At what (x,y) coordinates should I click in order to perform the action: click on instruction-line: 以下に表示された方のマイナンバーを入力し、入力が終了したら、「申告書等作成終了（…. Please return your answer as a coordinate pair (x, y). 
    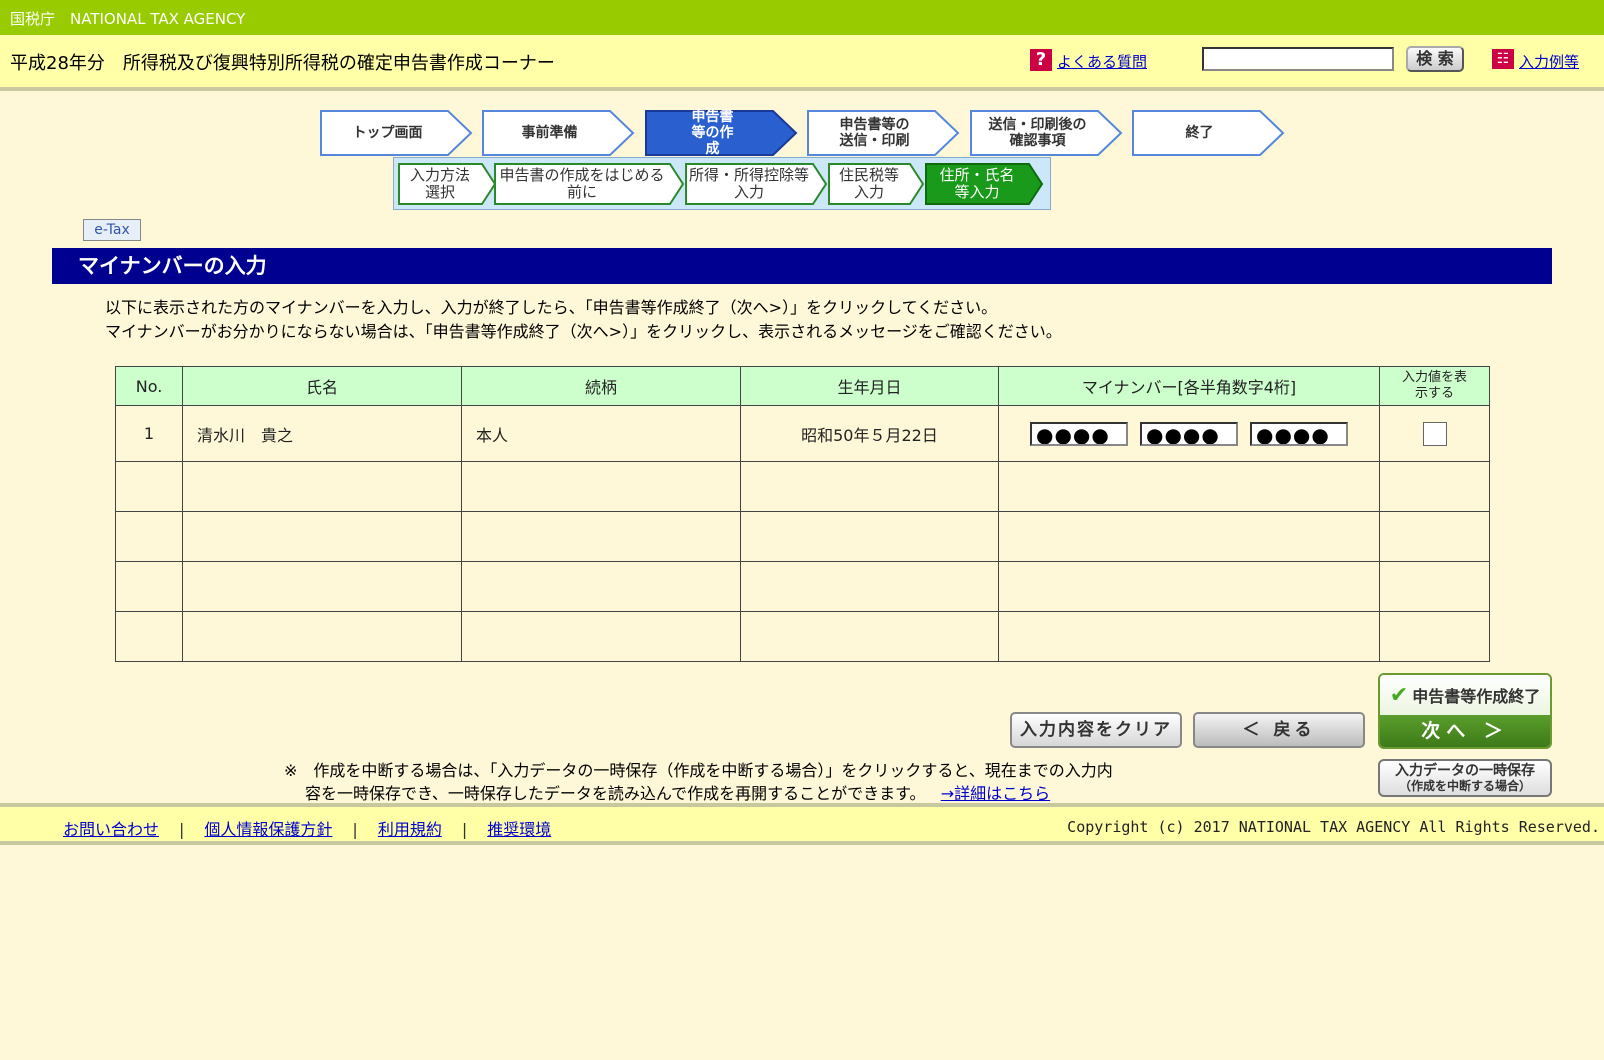
    Looking at the image, I should click on (551, 307).